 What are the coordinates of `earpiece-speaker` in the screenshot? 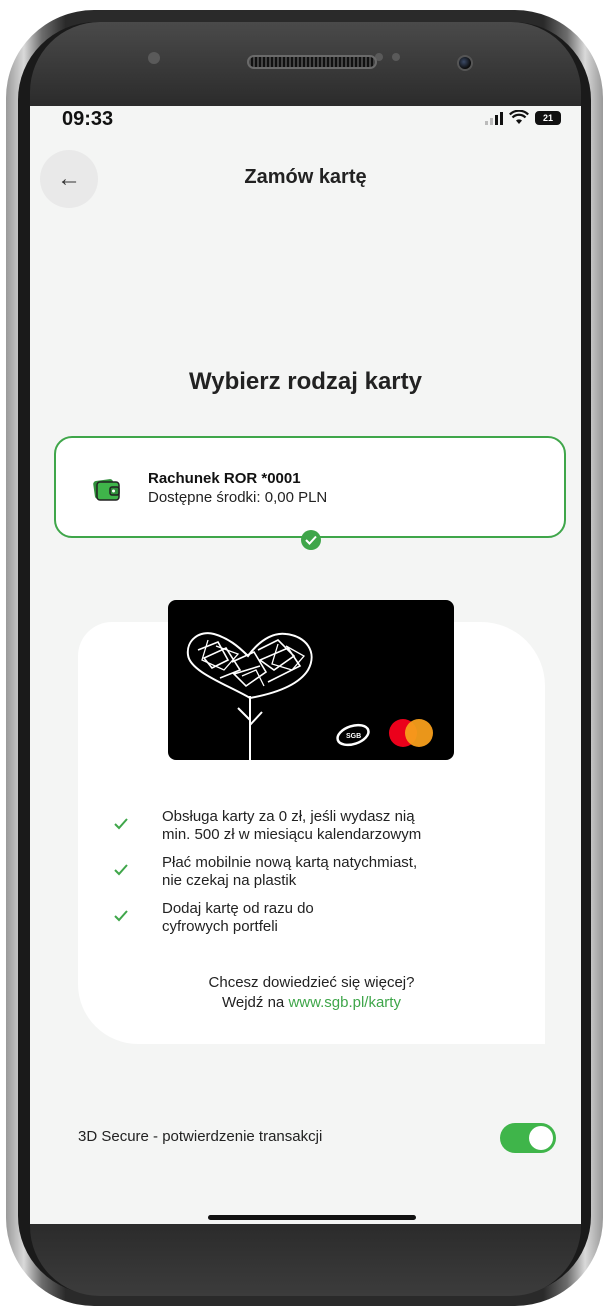 It's located at (312, 62).